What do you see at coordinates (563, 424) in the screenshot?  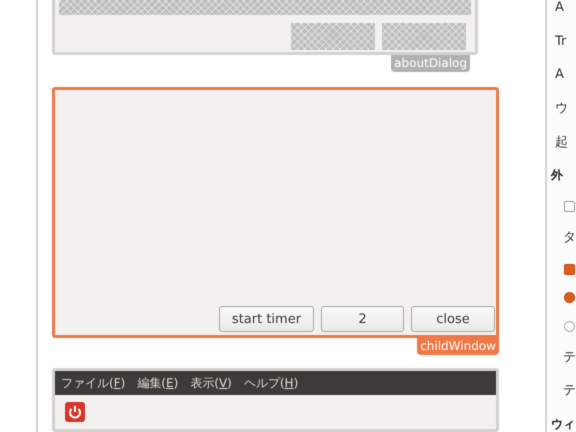 I see `section-heading: ウィ` at bounding box center [563, 424].